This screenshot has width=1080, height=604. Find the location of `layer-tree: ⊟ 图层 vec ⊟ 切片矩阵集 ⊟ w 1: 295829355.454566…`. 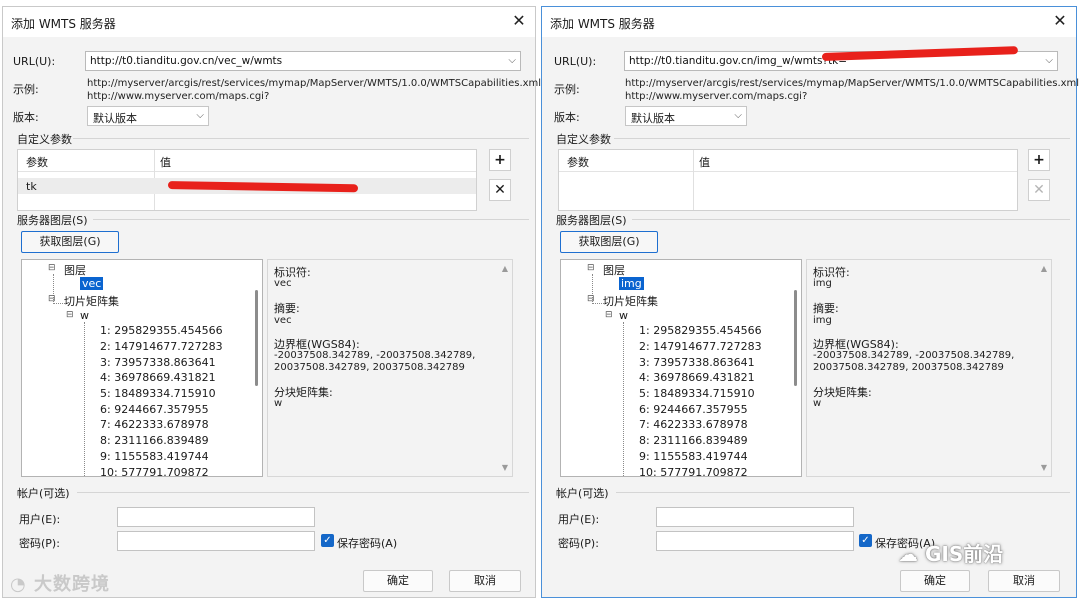

layer-tree: ⊟ 图层 vec ⊟ 切片矩阵集 ⊟ w 1: 295829355.454566… is located at coordinates (142, 368).